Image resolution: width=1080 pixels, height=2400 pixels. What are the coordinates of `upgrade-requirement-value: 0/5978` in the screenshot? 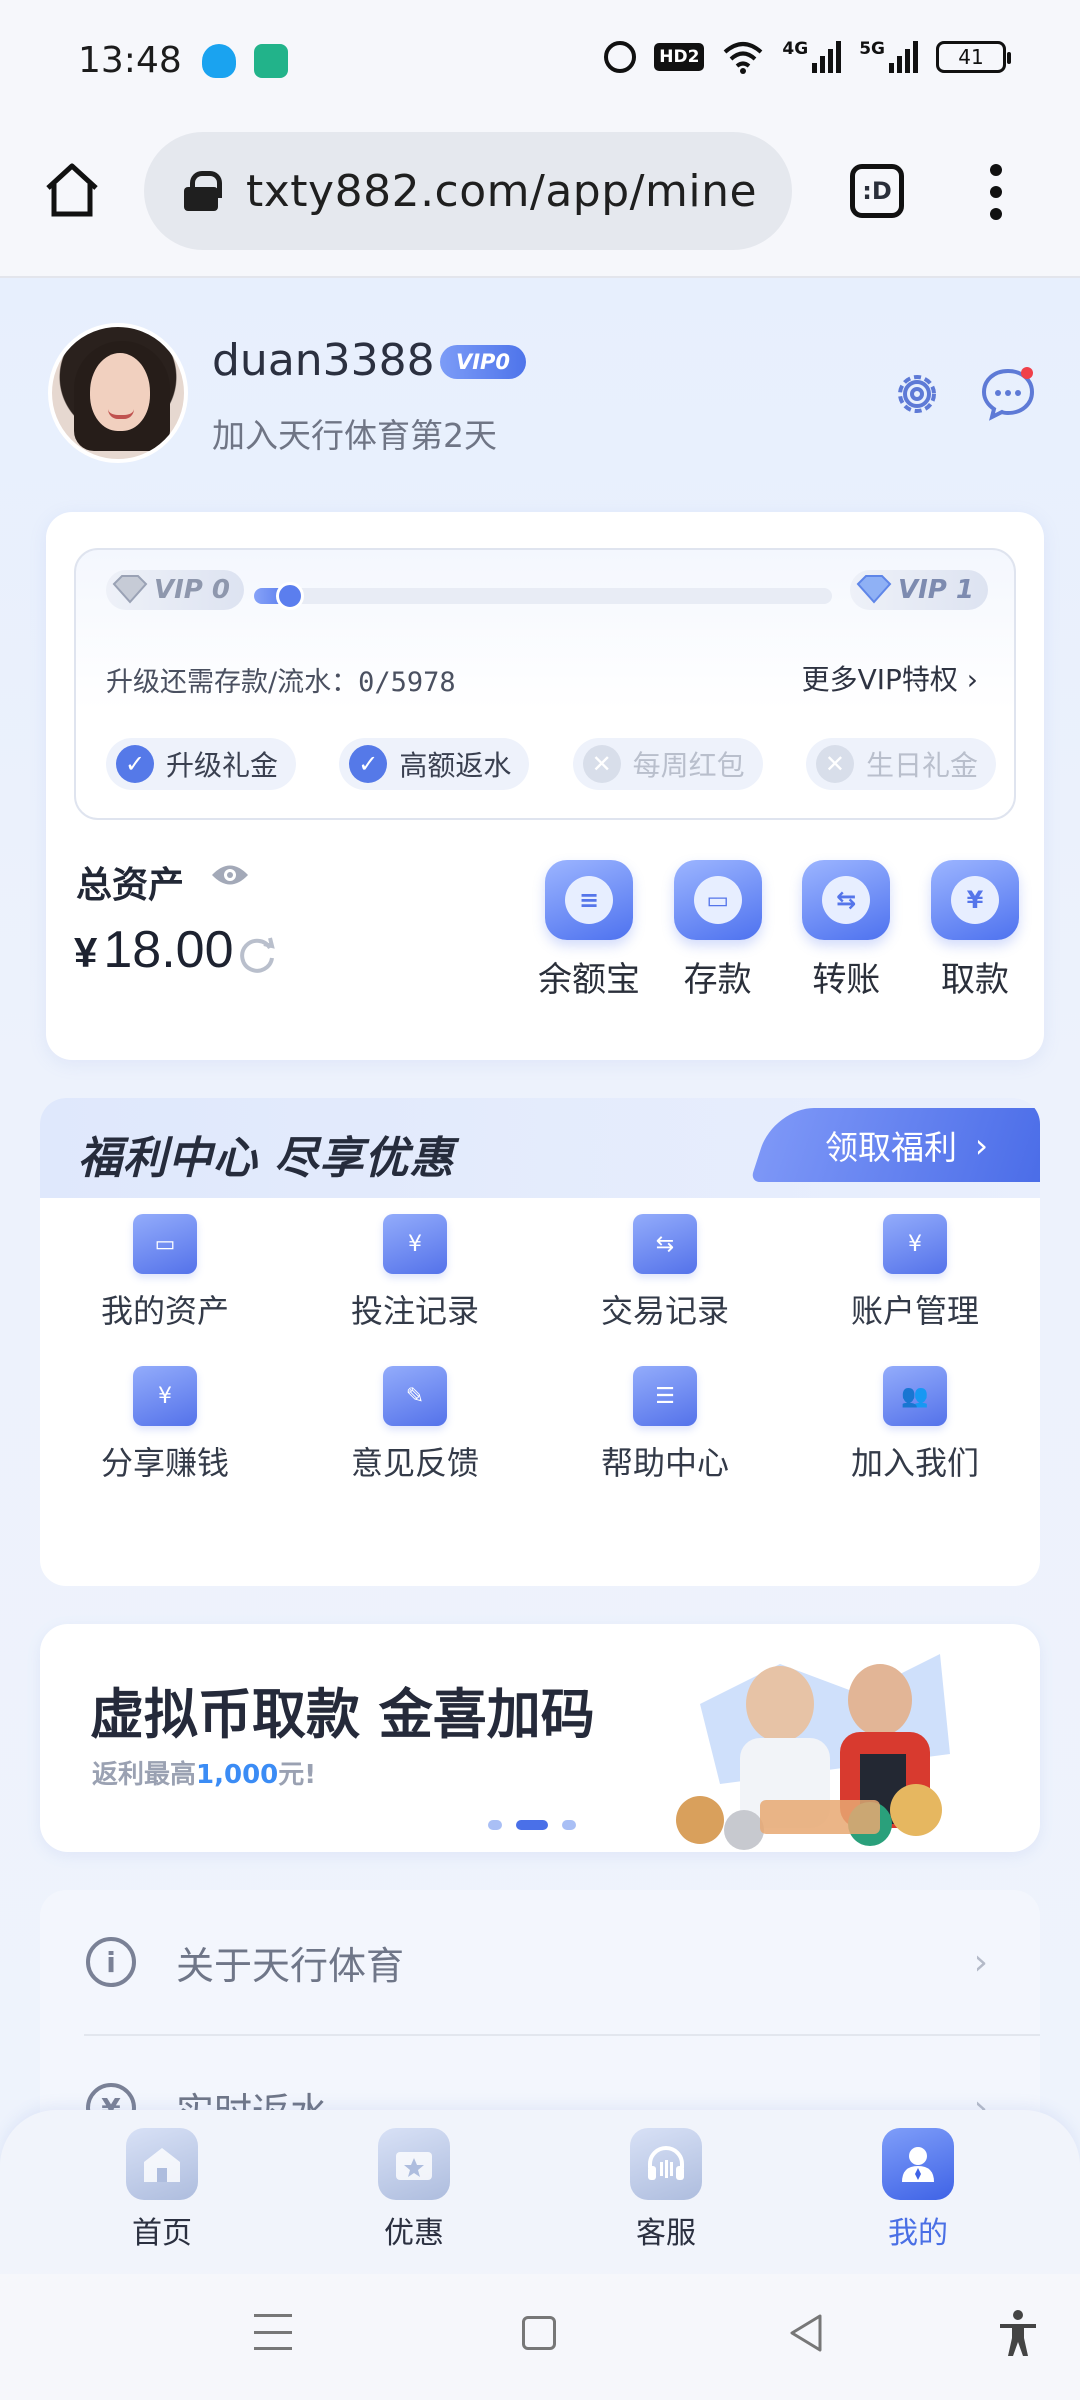 It's located at (407, 682).